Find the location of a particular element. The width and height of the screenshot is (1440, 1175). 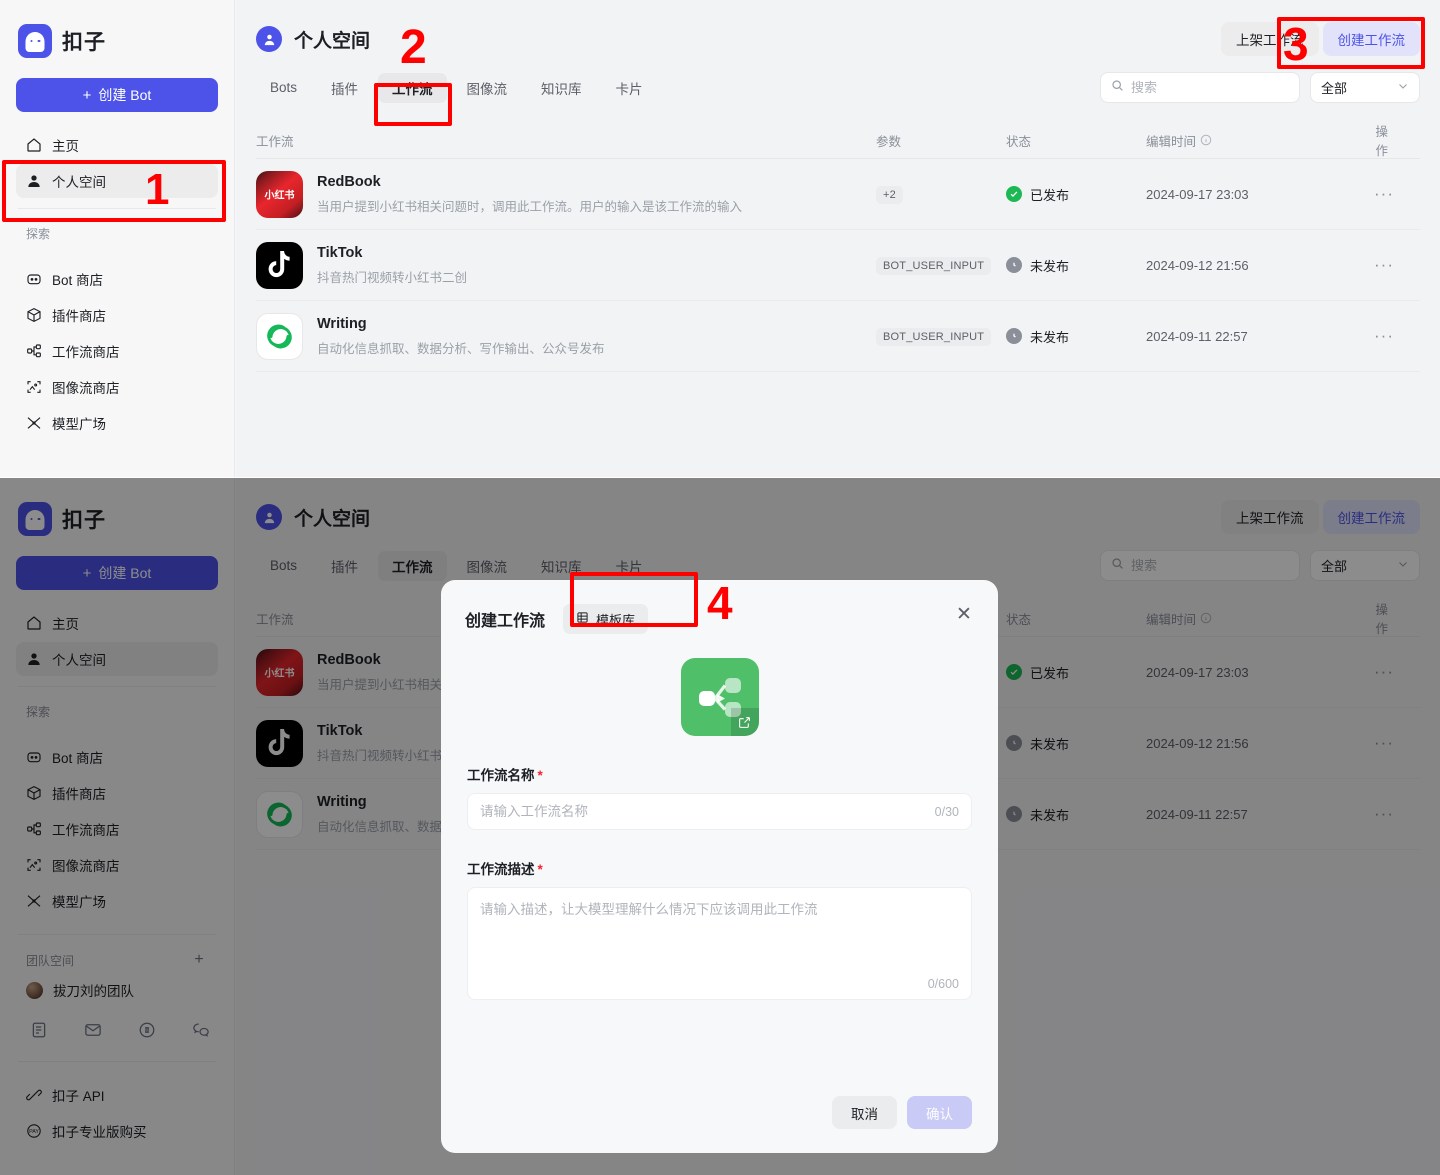

workflow-name: Writing is located at coordinates (342, 323).